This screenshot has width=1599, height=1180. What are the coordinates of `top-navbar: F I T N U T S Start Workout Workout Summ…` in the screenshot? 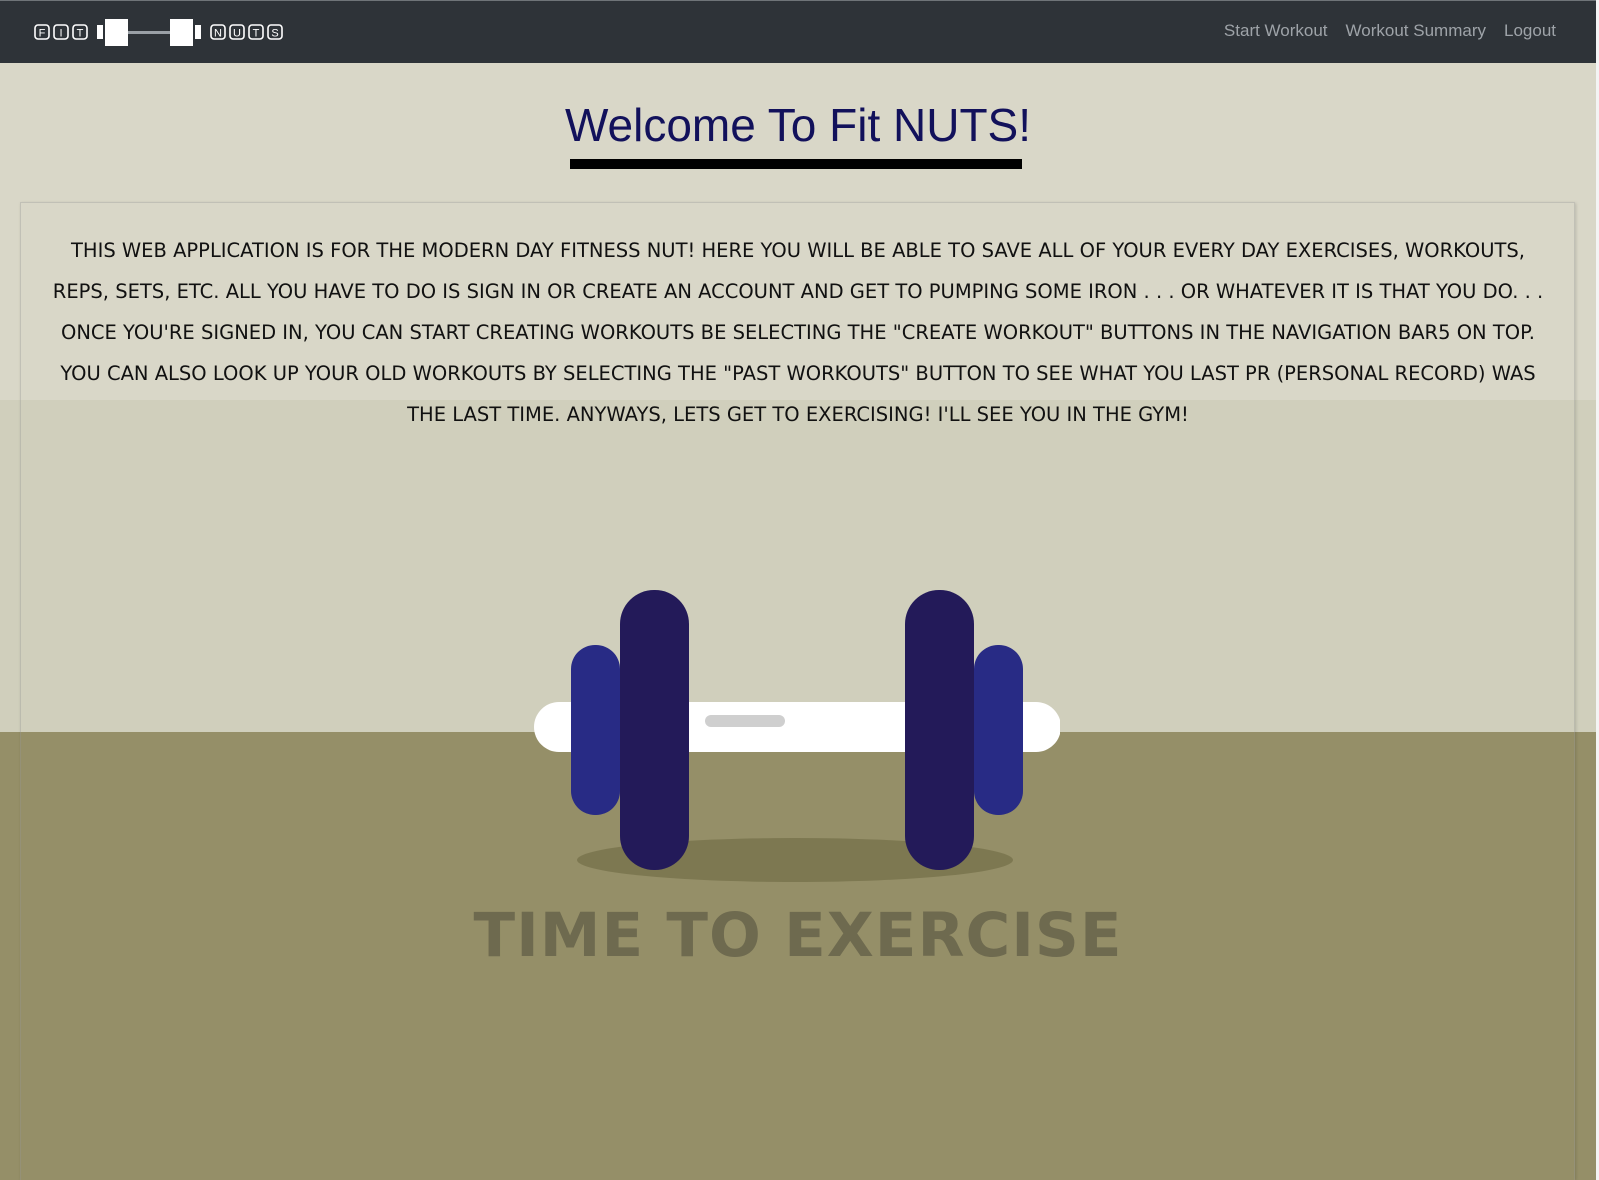 It's located at (798, 31).